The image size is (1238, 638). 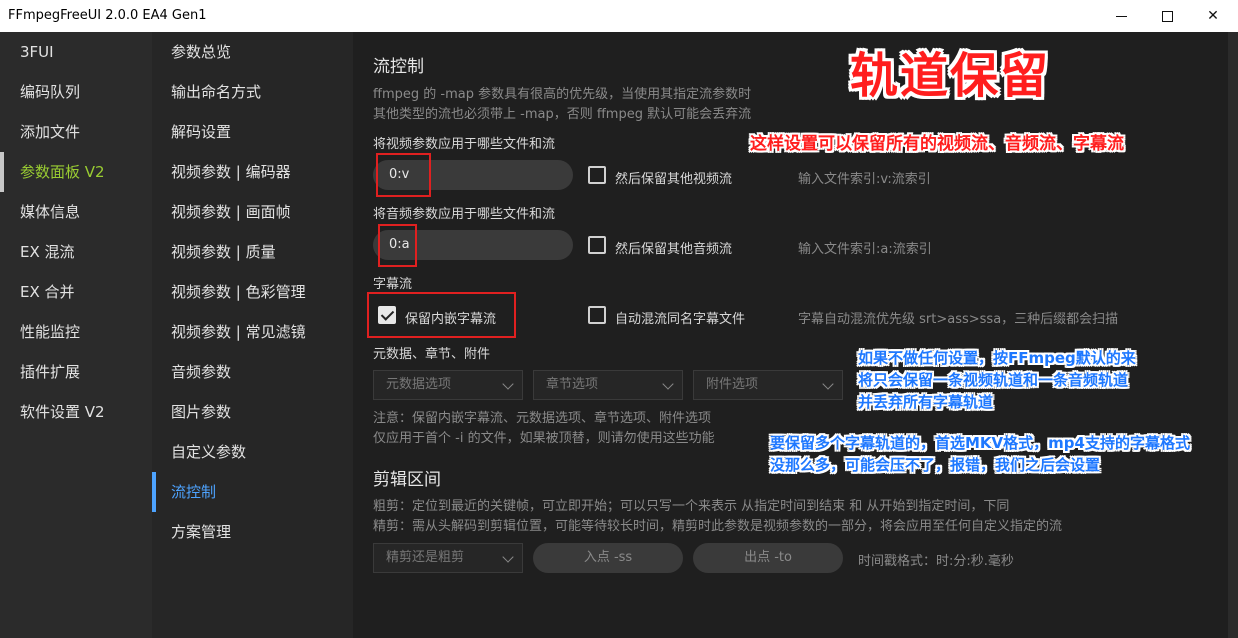 I want to click on nav-item-settings: 软件设置 V2, so click(x=76, y=412).